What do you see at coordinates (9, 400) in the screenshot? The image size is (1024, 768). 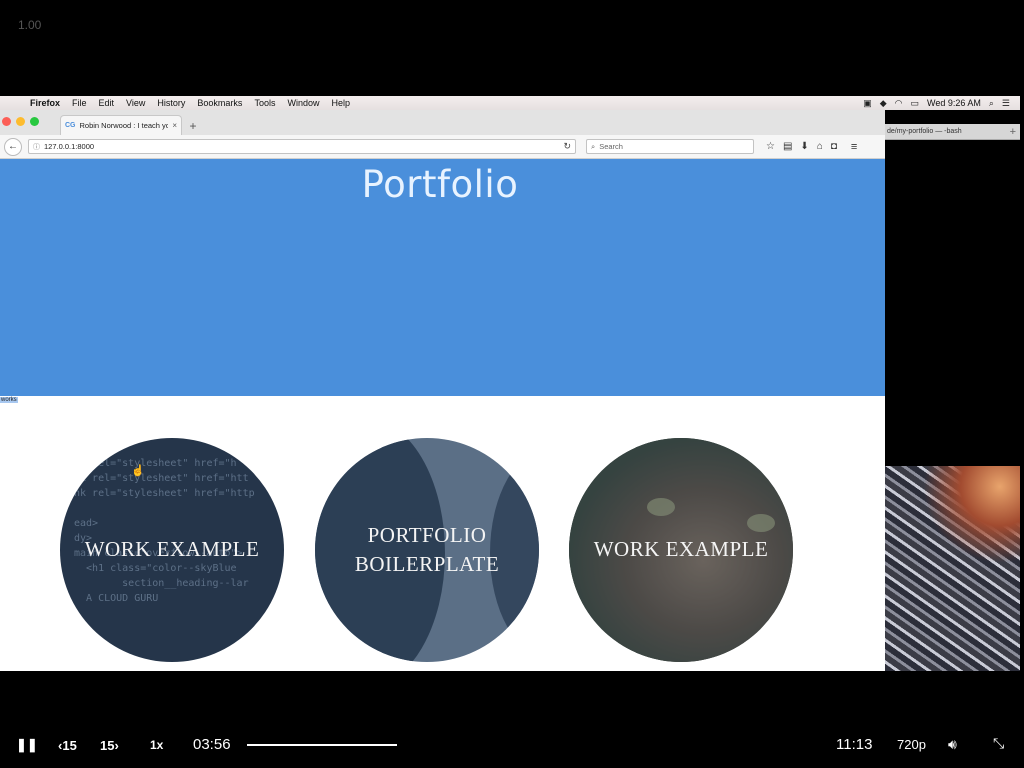 I see `selected-text: works` at bounding box center [9, 400].